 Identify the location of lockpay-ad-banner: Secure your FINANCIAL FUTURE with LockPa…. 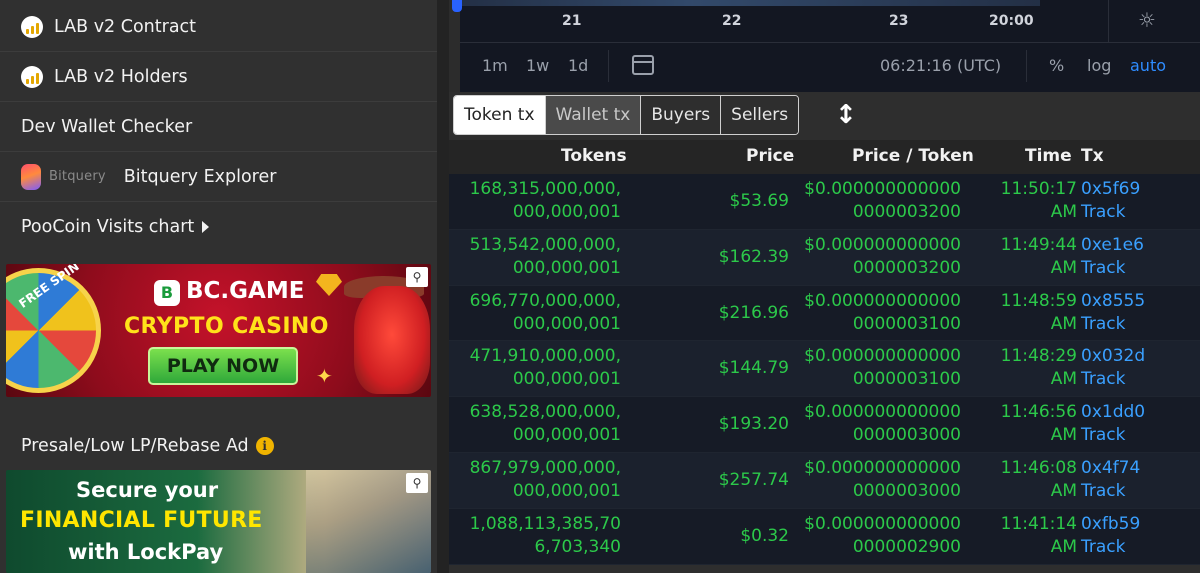
(218, 521).